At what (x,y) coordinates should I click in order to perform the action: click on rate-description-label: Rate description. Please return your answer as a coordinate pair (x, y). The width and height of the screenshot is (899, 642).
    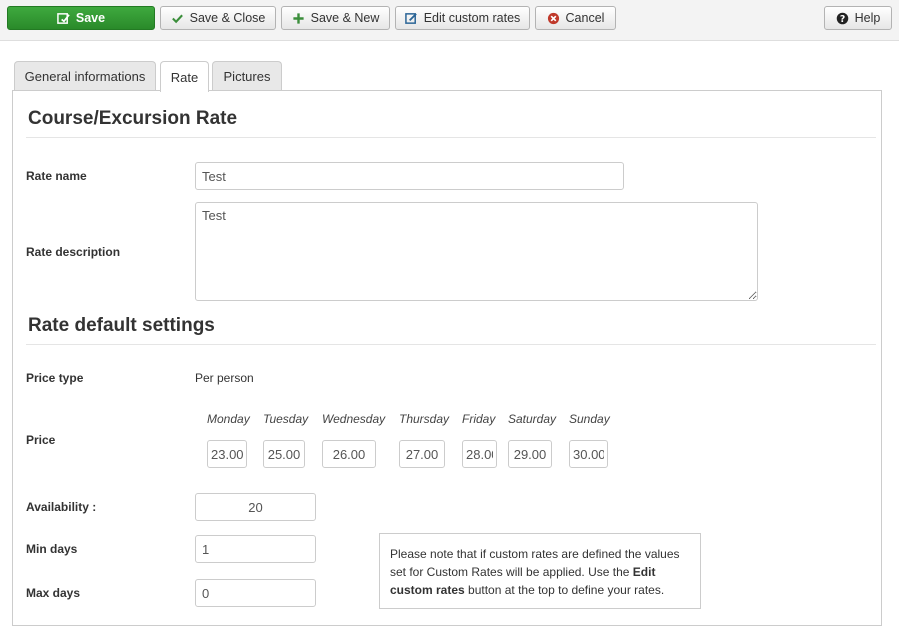
    Looking at the image, I should click on (73, 252).